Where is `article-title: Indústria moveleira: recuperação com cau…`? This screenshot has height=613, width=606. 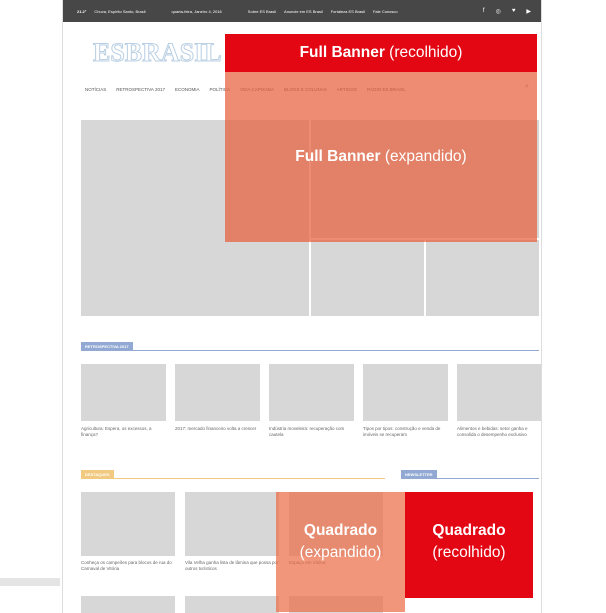
article-title: Indústria moveleira: recuperação com cau… is located at coordinates (311, 432).